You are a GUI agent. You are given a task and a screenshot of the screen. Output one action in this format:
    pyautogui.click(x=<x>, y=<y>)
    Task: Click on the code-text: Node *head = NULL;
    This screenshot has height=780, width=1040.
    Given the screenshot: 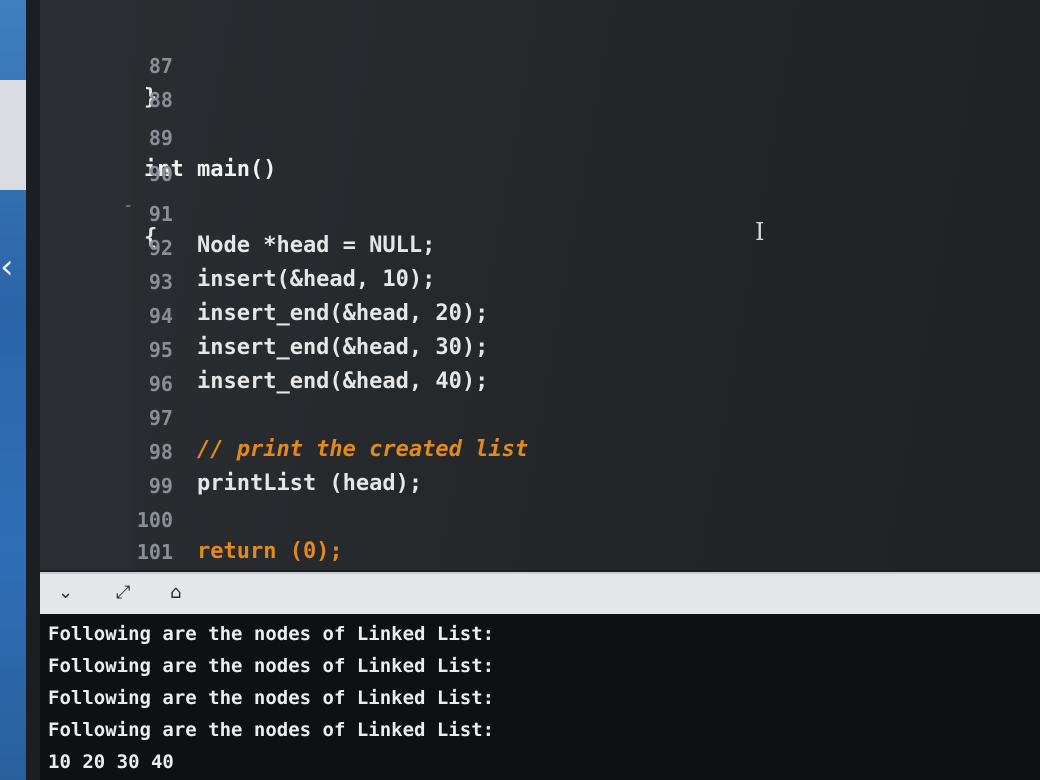 What is the action you would take?
    pyautogui.click(x=290, y=245)
    